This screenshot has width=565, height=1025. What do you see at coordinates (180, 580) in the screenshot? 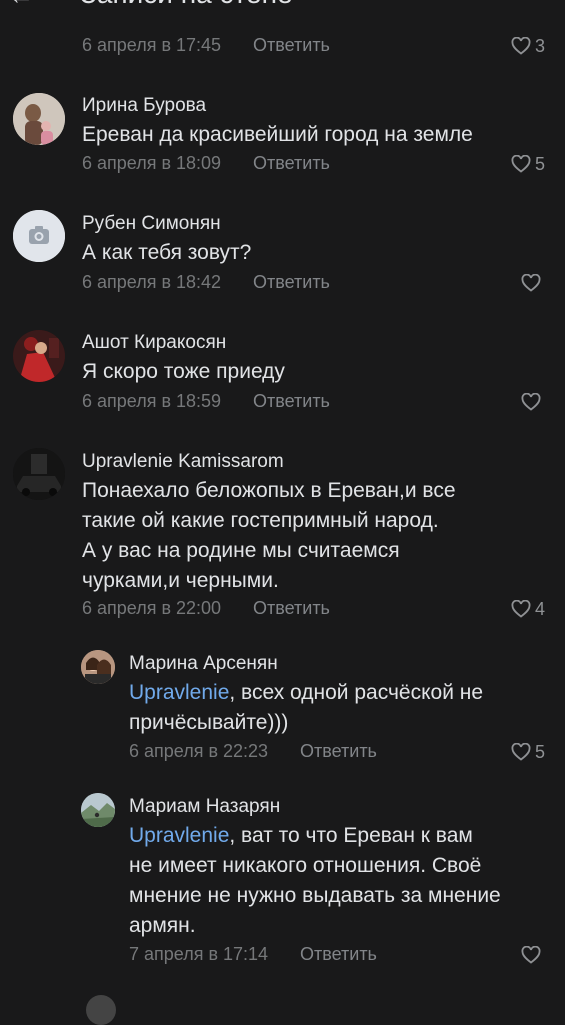
I see `comment-text-line: чурками,и черными.` at bounding box center [180, 580].